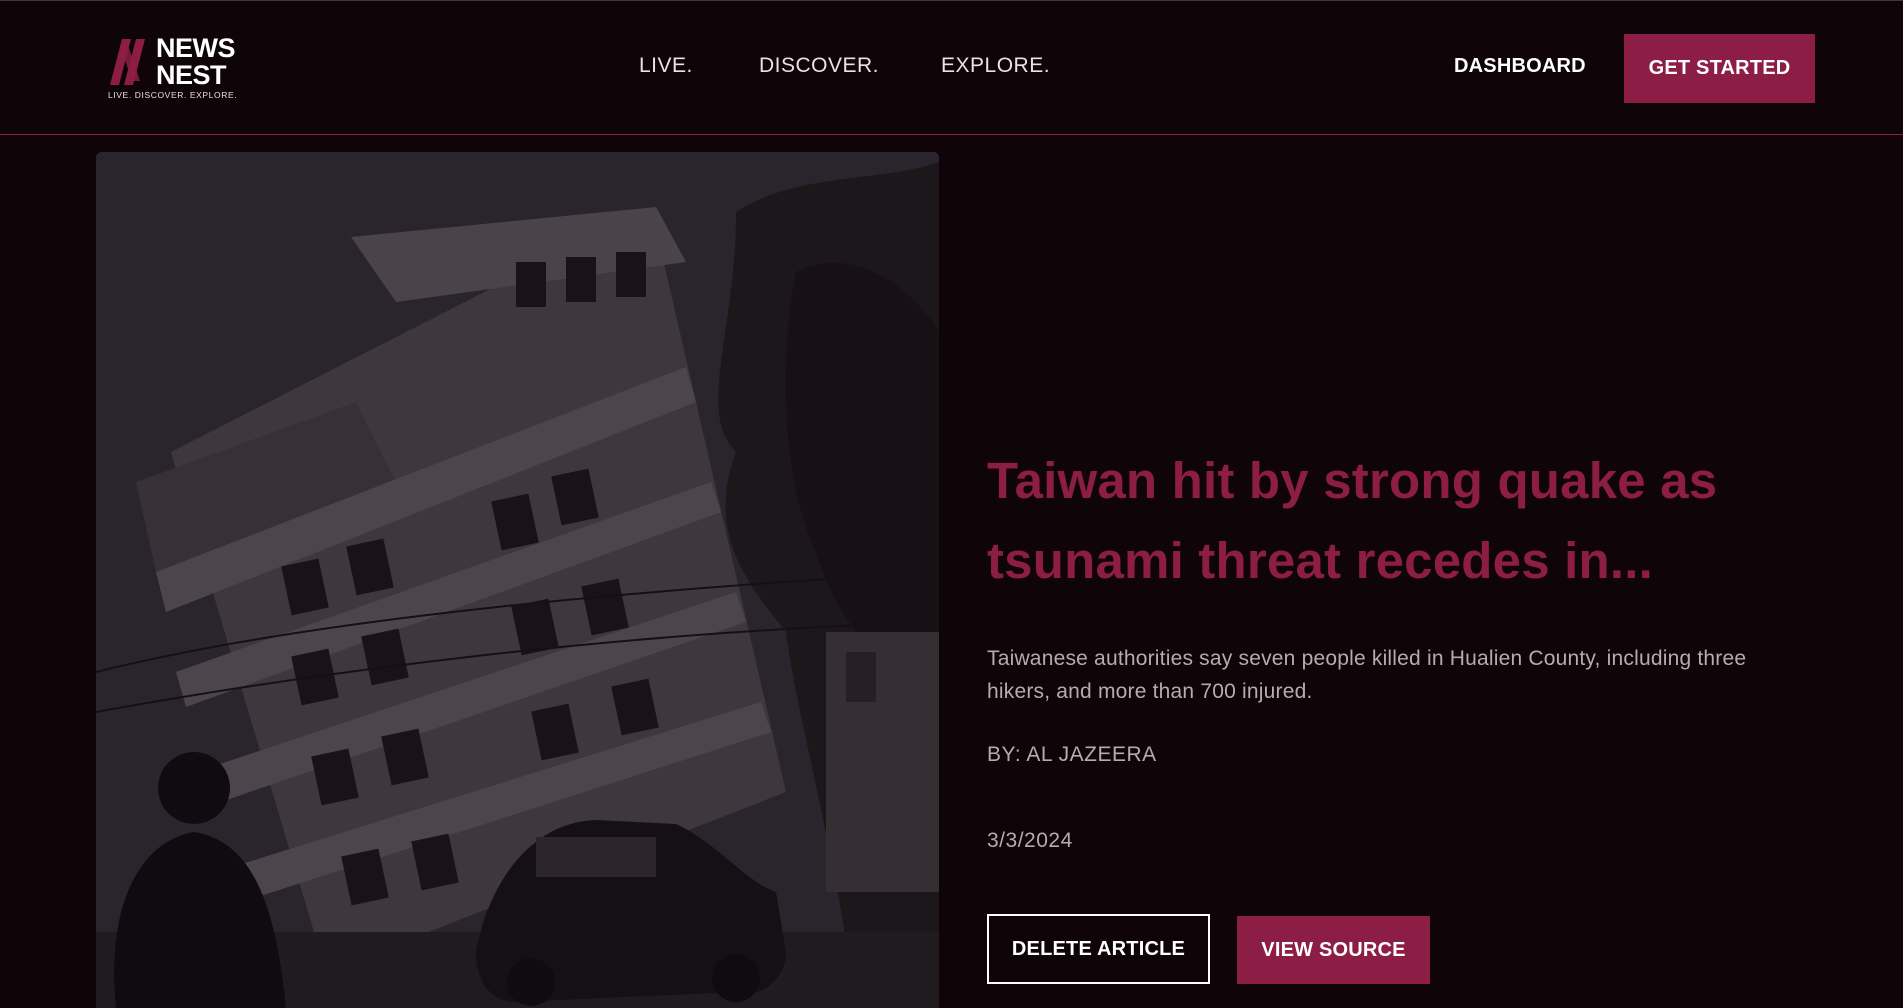 Image resolution: width=1903 pixels, height=1008 pixels. Describe the element at coordinates (1072, 754) in the screenshot. I see `article-byline: BY: AL JAZEERA` at that location.